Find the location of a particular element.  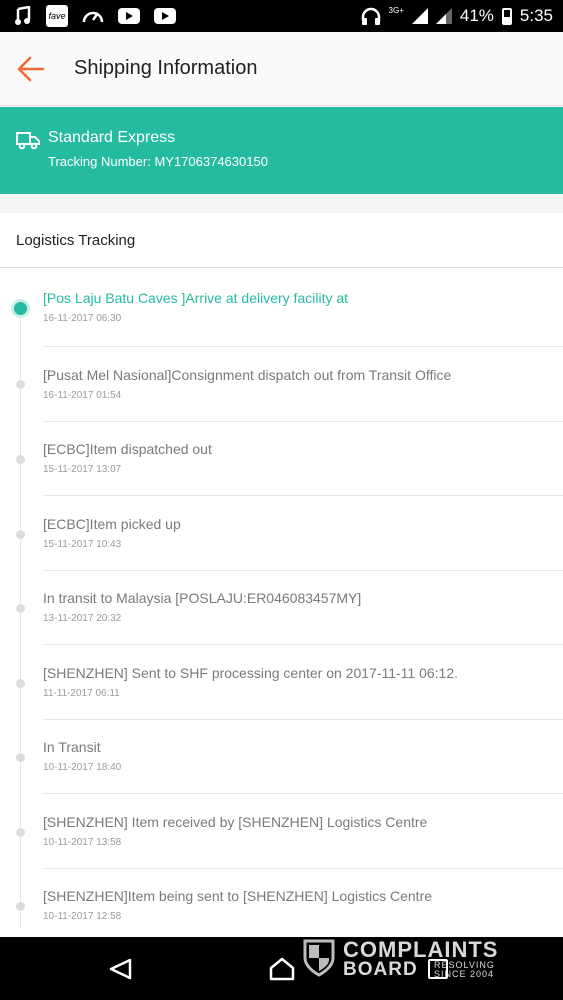

app-bar: Shipping Information is located at coordinates (281, 69).